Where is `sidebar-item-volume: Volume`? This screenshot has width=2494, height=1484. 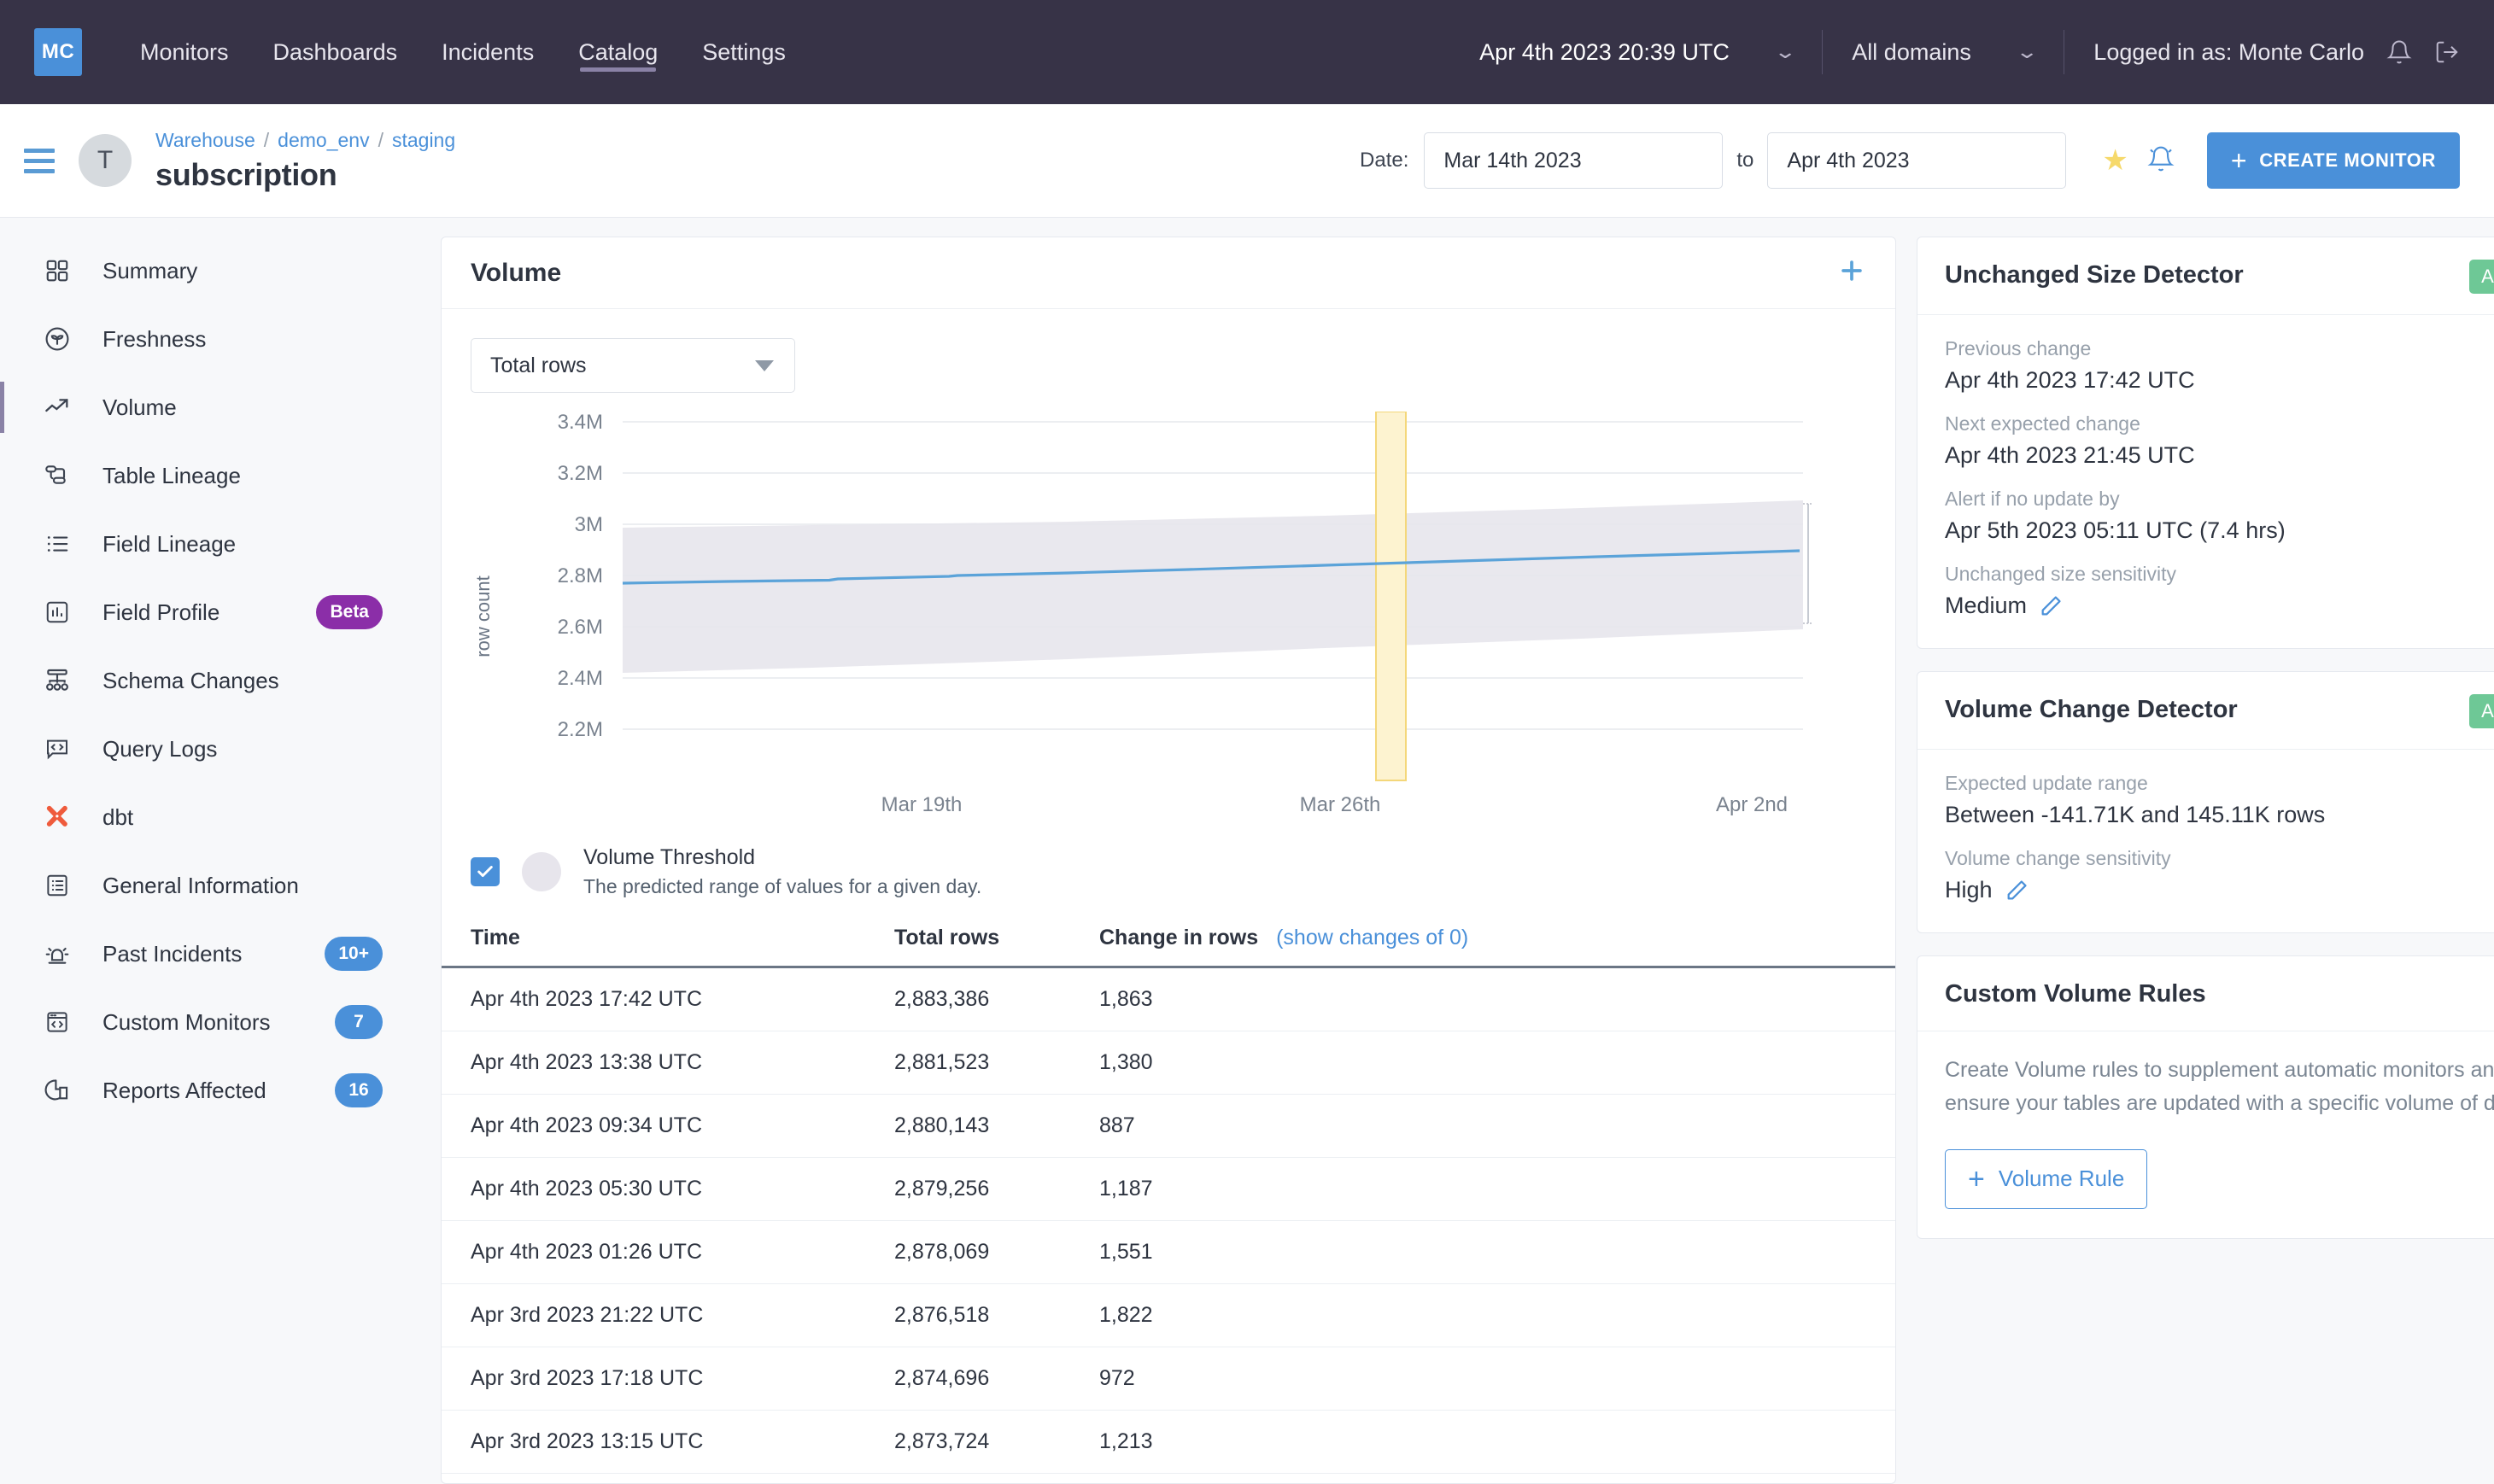 sidebar-item-volume: Volume is located at coordinates (210, 407).